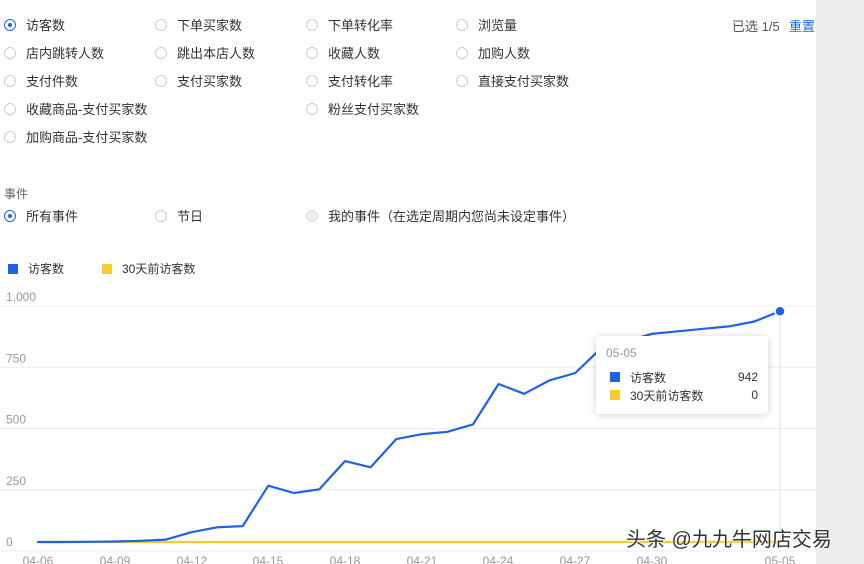 The width and height of the screenshot is (864, 564). Describe the element at coordinates (524, 81) in the screenshot. I see `radio-option-label: 直接支付买家数` at that location.